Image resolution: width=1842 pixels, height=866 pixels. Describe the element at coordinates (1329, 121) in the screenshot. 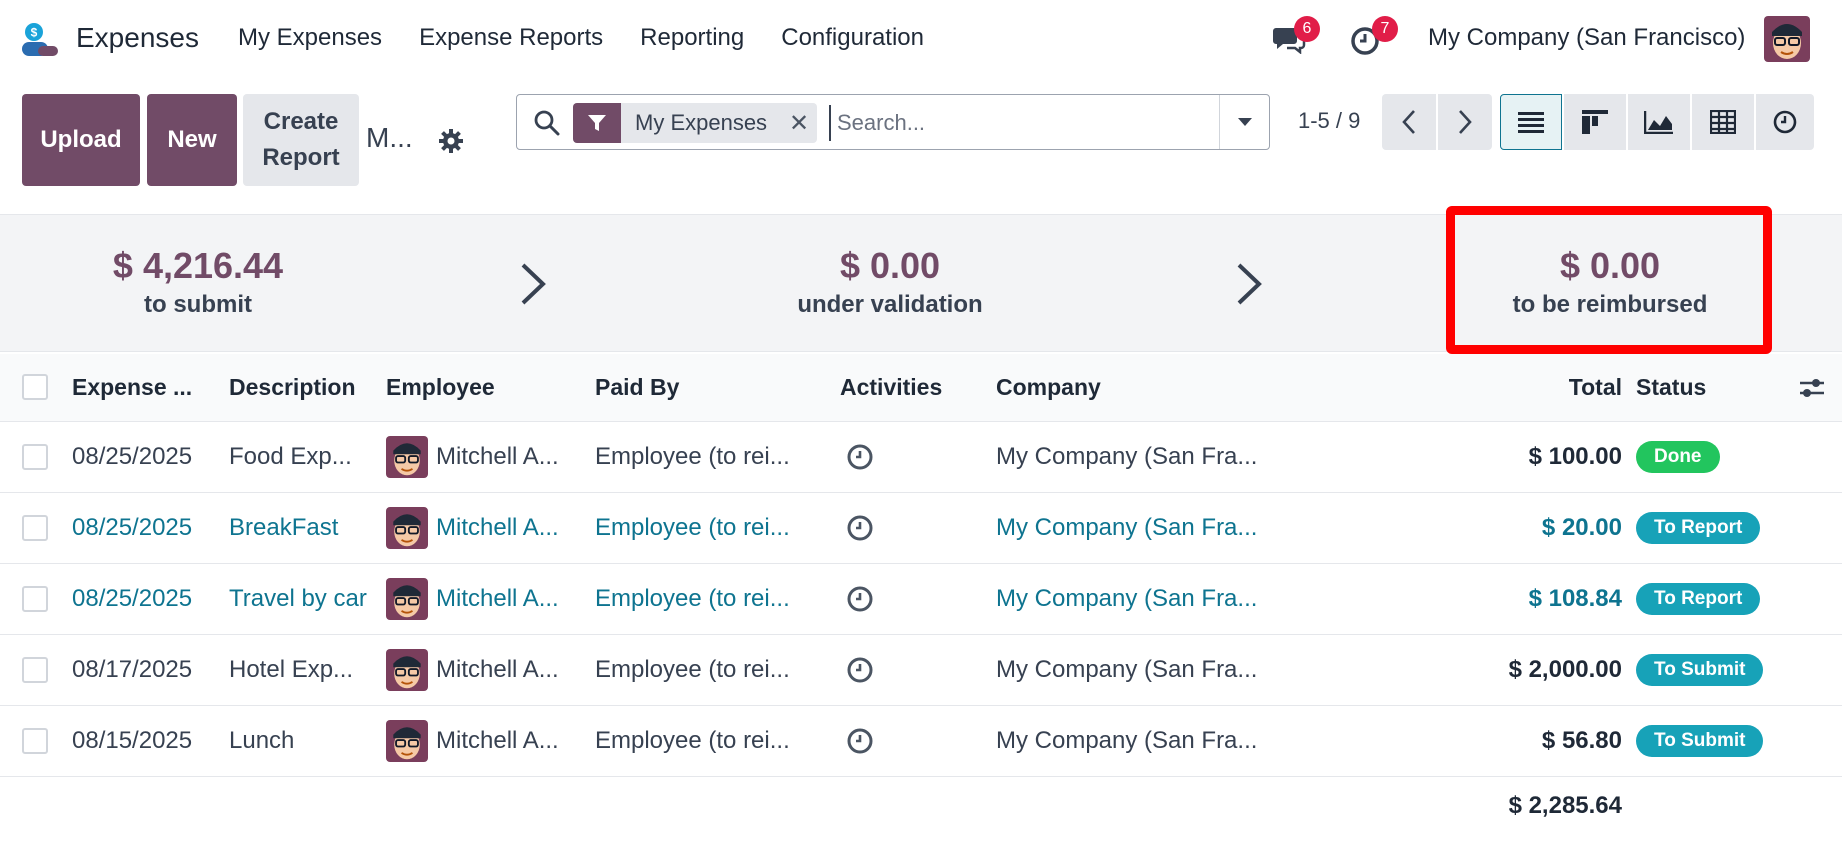

I see `pager-value: 1-5 / 9` at that location.